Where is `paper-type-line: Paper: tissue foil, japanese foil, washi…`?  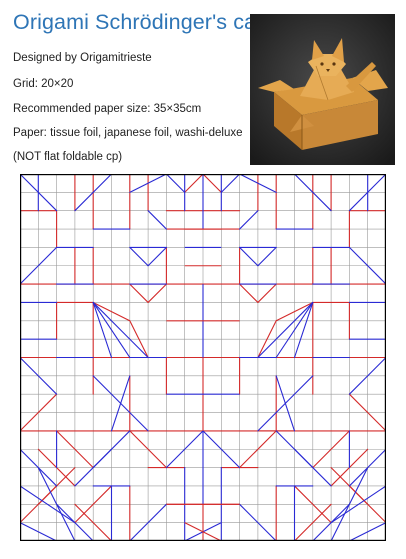
paper-type-line: Paper: tissue foil, japanese foil, washi… is located at coordinates (128, 133).